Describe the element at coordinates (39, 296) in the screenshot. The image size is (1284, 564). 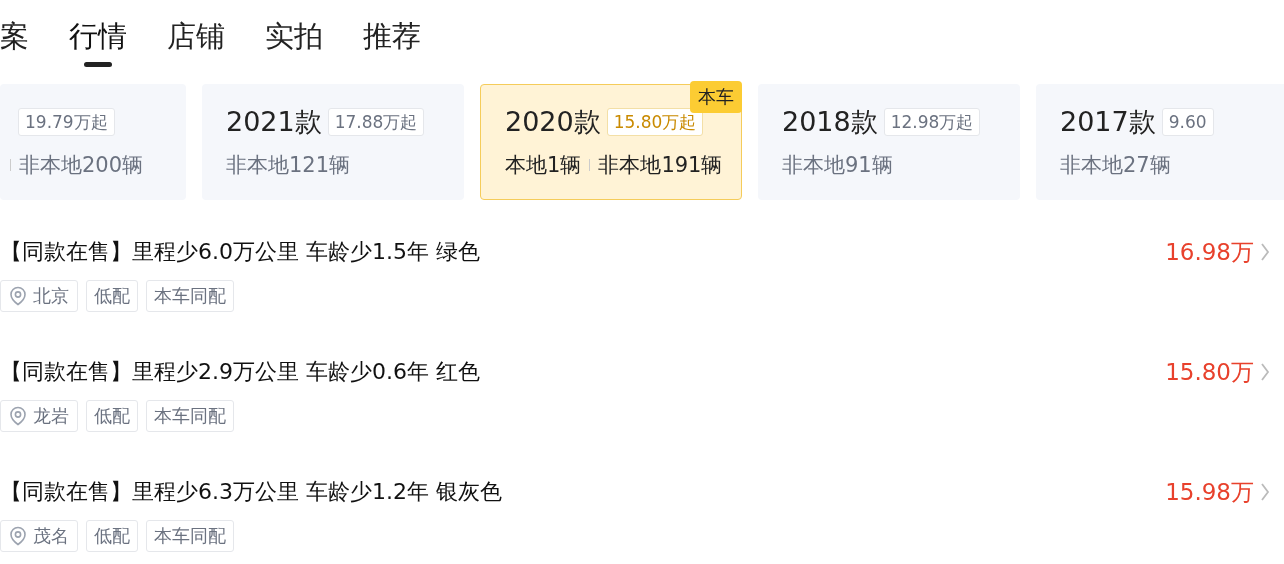
I see `location-tag: 北京` at that location.